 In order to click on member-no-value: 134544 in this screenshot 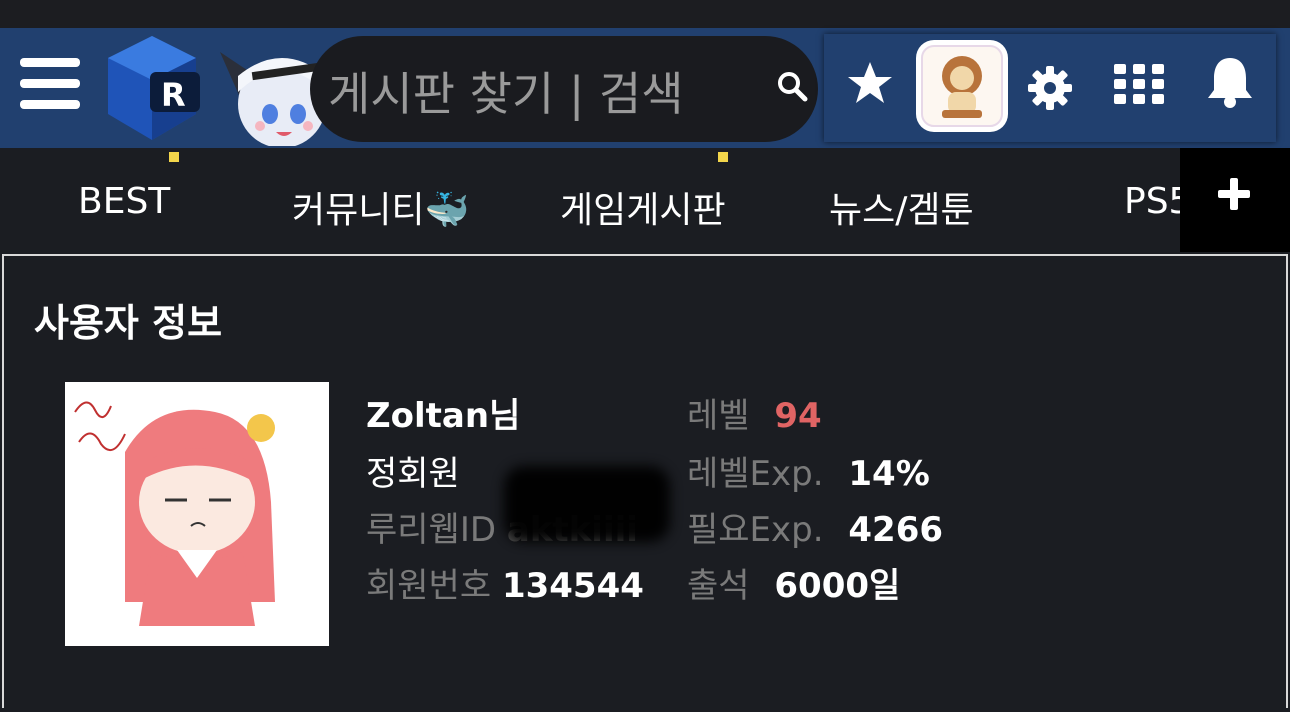, I will do `click(572, 586)`.